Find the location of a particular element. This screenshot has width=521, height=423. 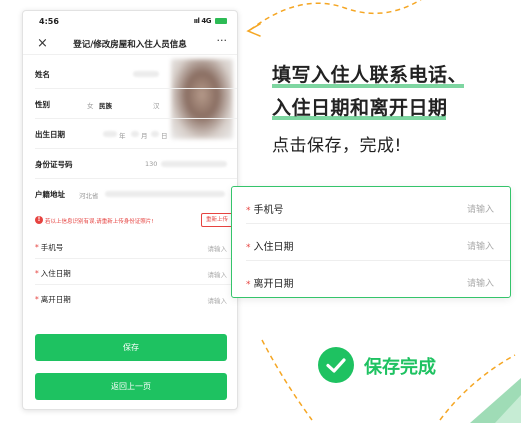

id-label: 身份证号码 is located at coordinates (54, 164).